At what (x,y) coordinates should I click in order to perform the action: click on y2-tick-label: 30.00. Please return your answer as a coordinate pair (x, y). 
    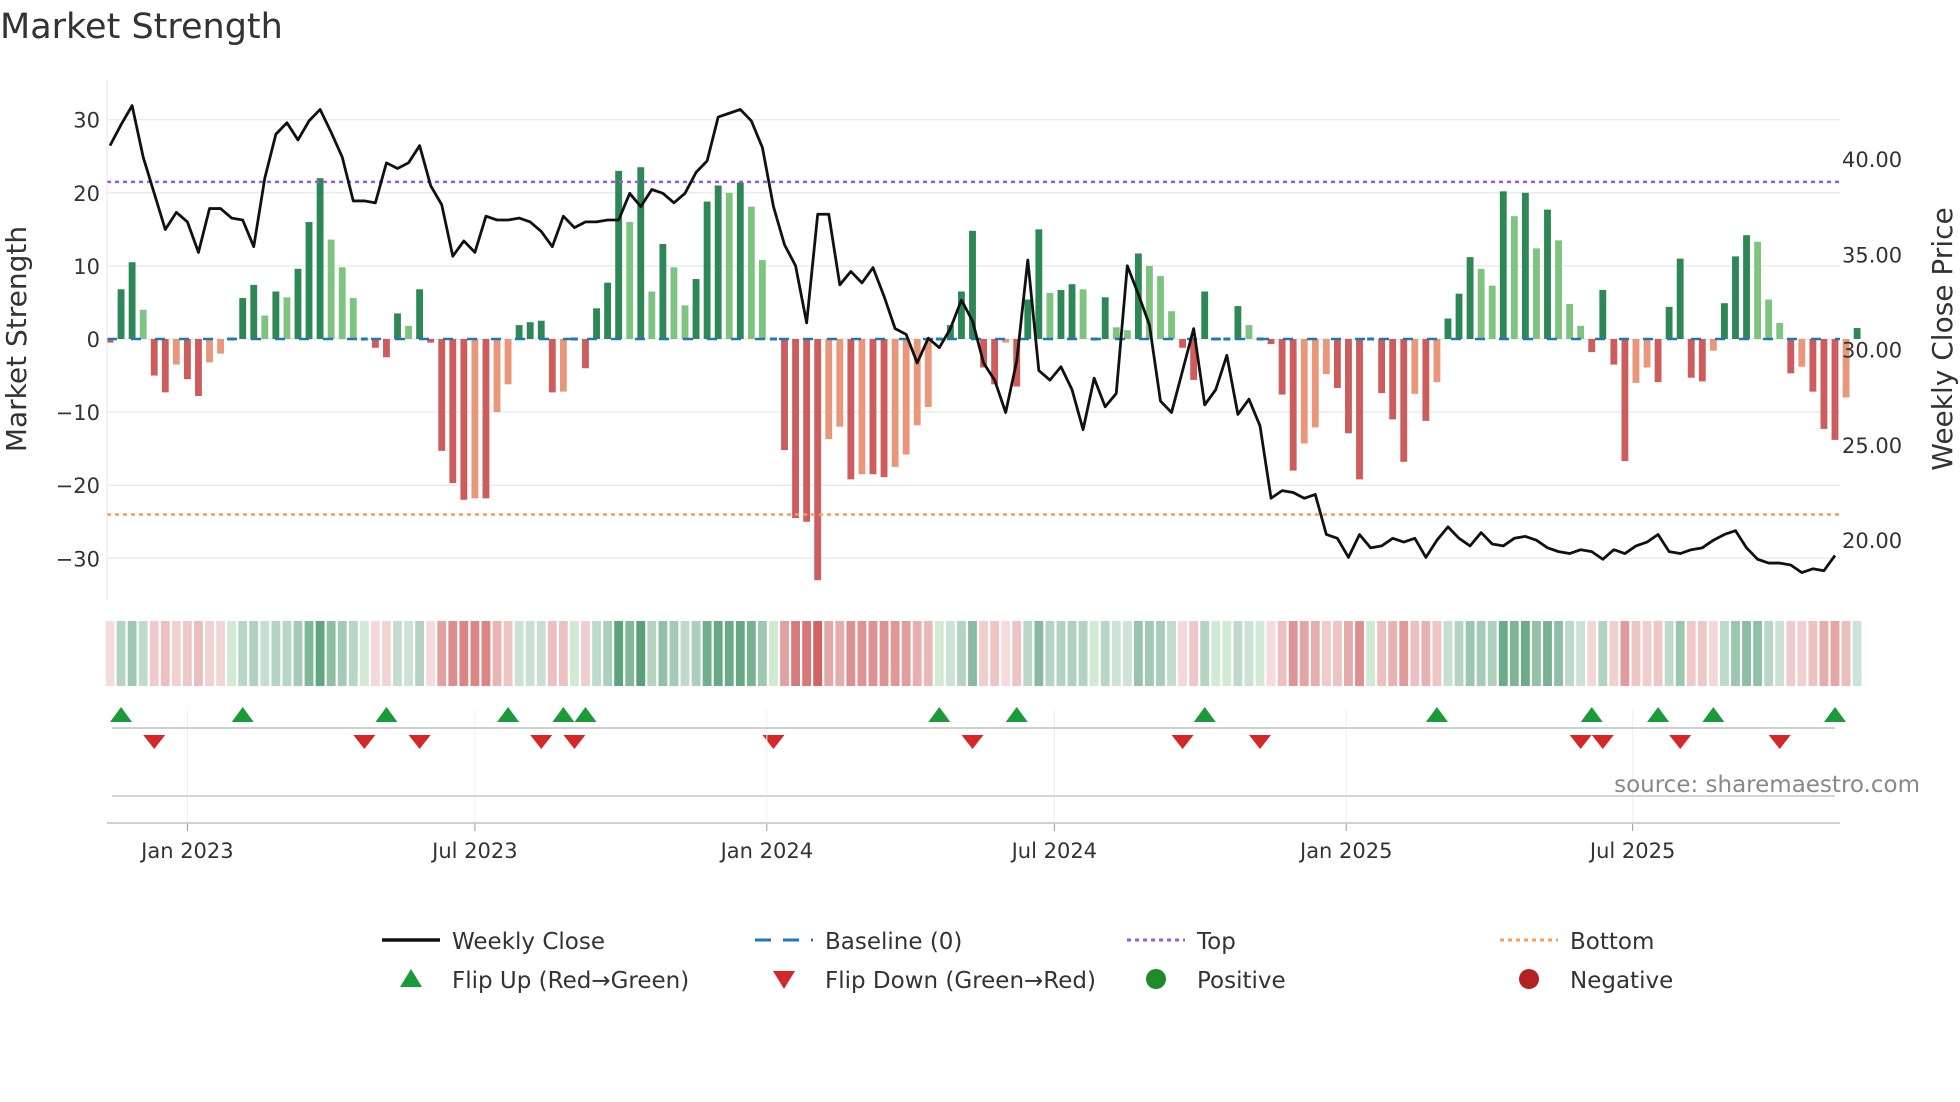
    Looking at the image, I should click on (1872, 351).